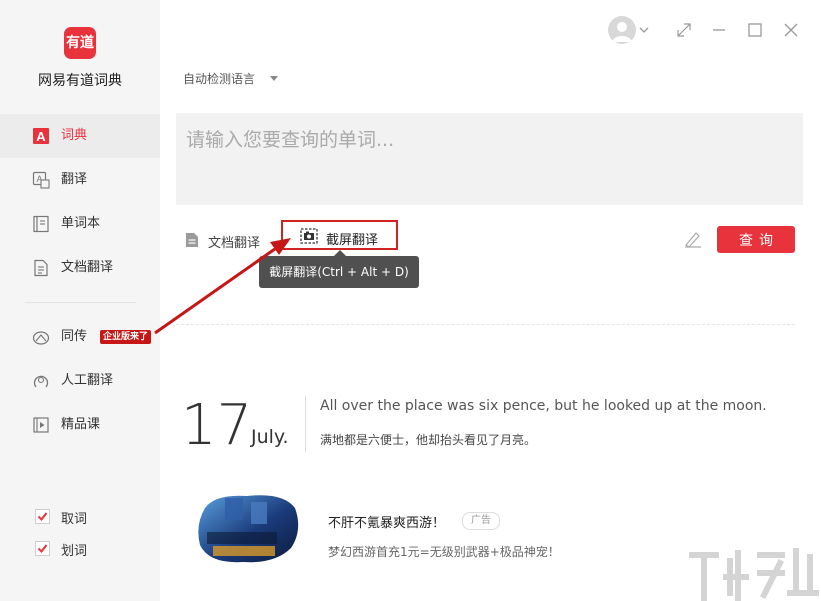 Image resolution: width=821 pixels, height=601 pixels. Describe the element at coordinates (791, 30) in the screenshot. I see `close-icon` at that location.